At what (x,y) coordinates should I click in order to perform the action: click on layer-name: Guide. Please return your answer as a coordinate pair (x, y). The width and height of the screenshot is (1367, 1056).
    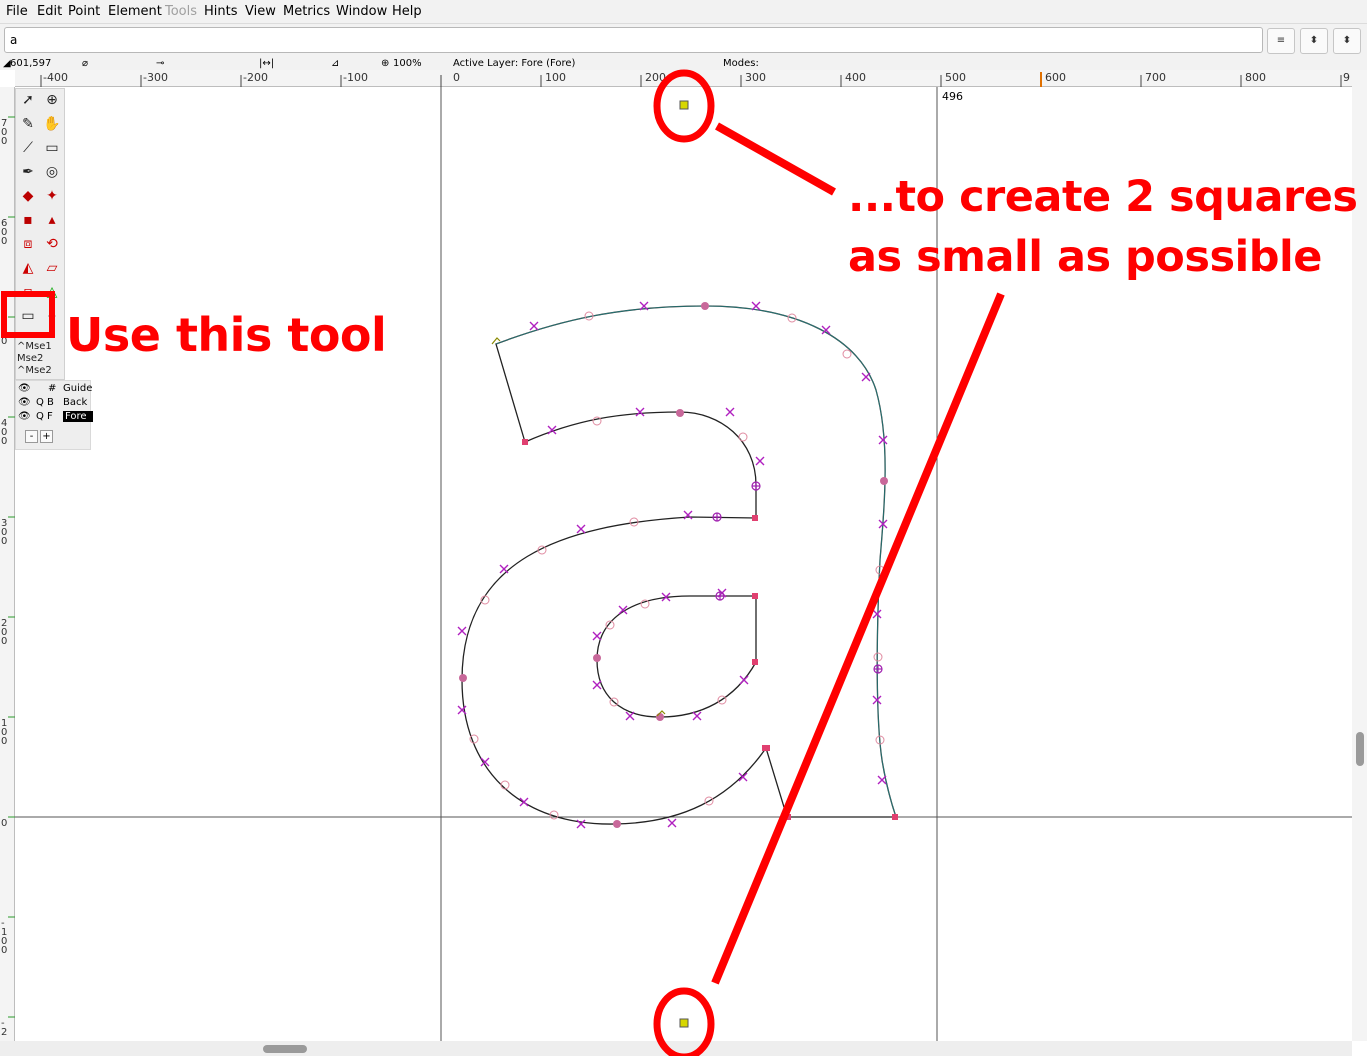
    Looking at the image, I should click on (78, 388).